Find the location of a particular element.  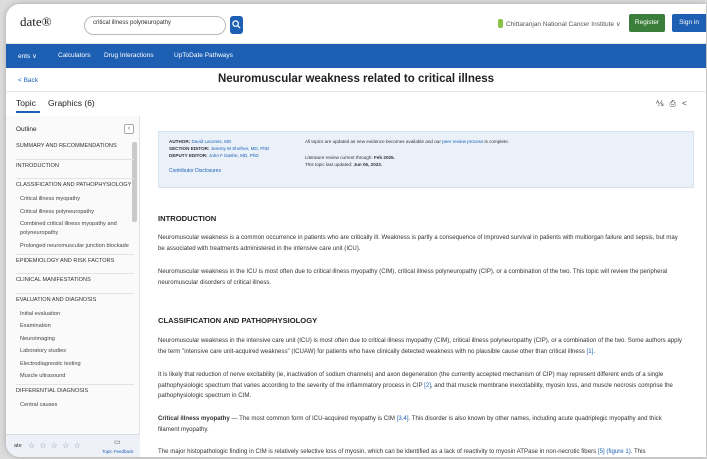

deputy-editor-link: John F Dashe, MD, PhD is located at coordinates (234, 155).